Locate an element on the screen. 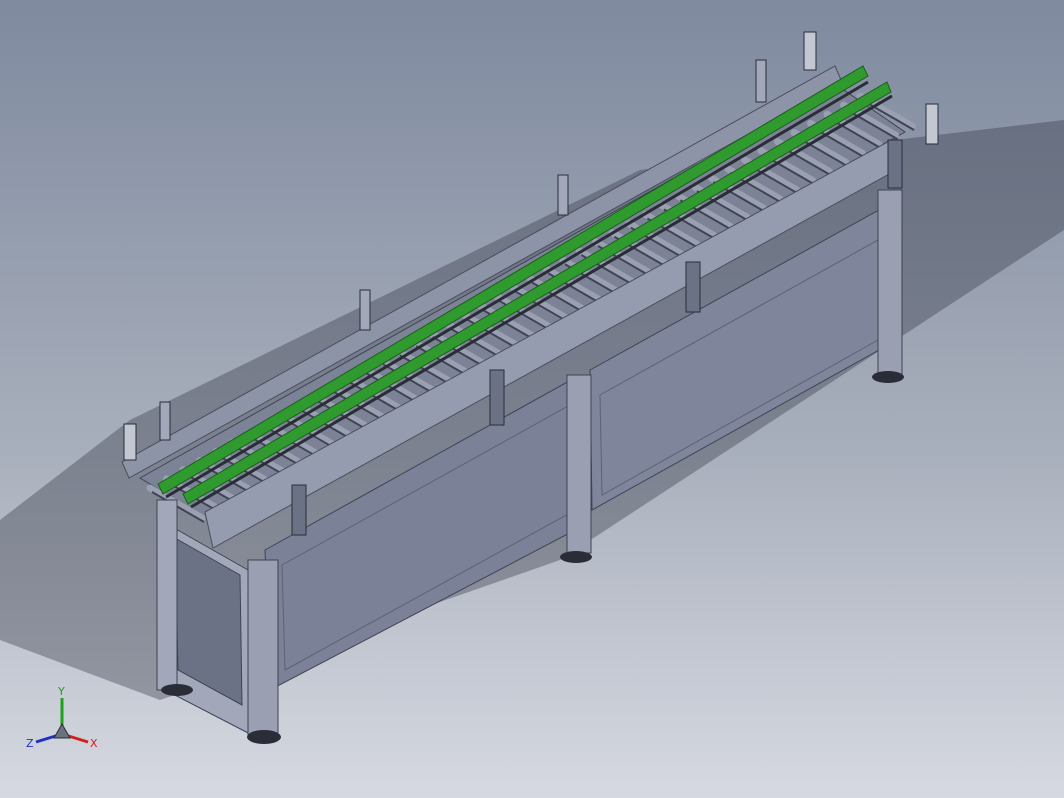 The image size is (1064, 798). leg-front-right is located at coordinates (890, 282).